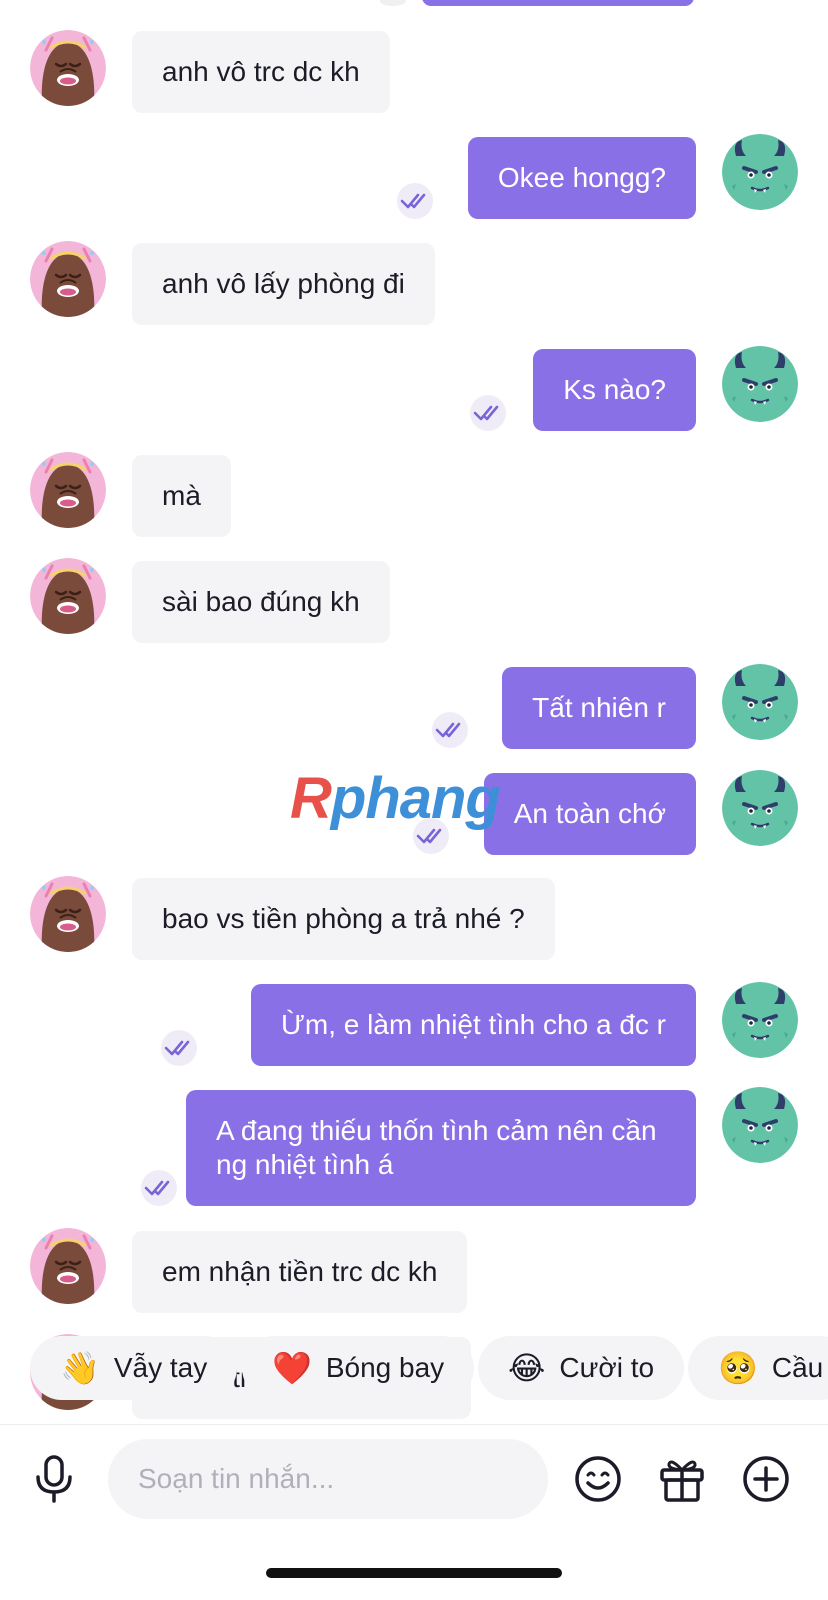  I want to click on incoming-message-bubble: bao vs tiền phòng a trả nhé ?, so click(343, 919).